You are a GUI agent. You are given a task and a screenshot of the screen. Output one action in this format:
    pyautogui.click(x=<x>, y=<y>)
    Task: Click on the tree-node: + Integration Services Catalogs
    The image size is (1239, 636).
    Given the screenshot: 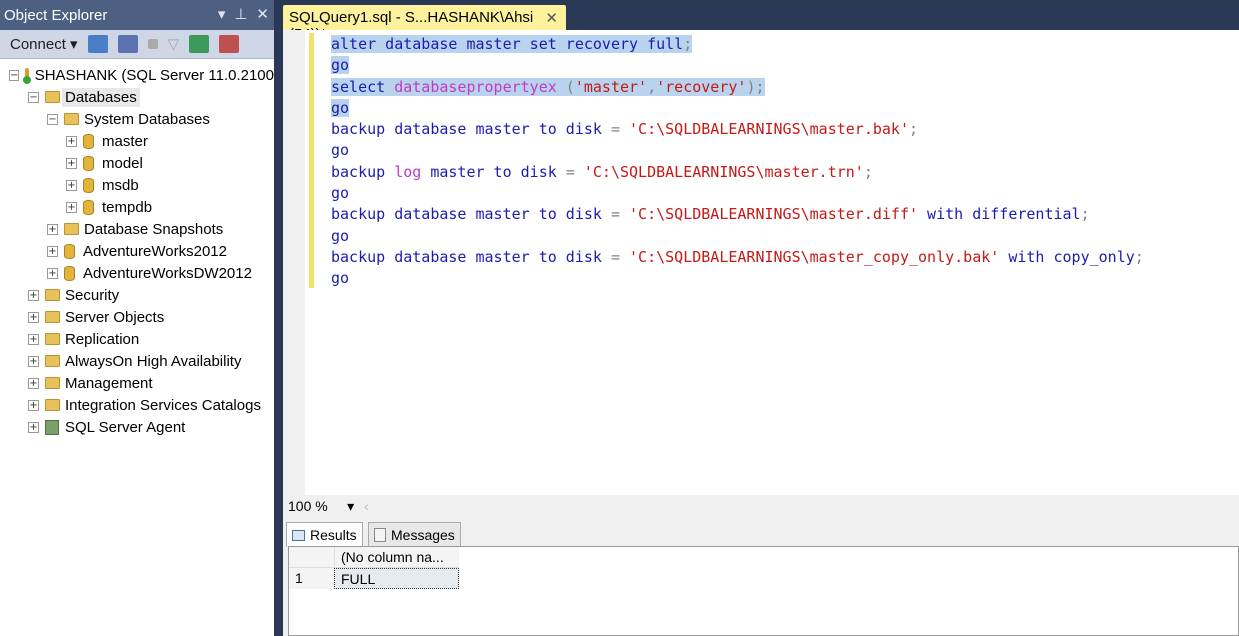 What is the action you would take?
    pyautogui.click(x=137, y=405)
    